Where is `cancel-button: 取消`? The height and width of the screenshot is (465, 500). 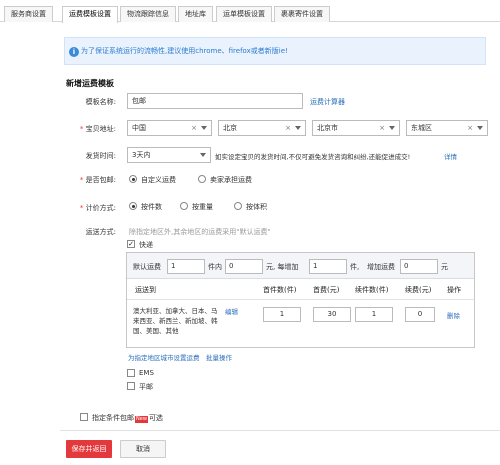
cancel-button: 取消 is located at coordinates (143, 449).